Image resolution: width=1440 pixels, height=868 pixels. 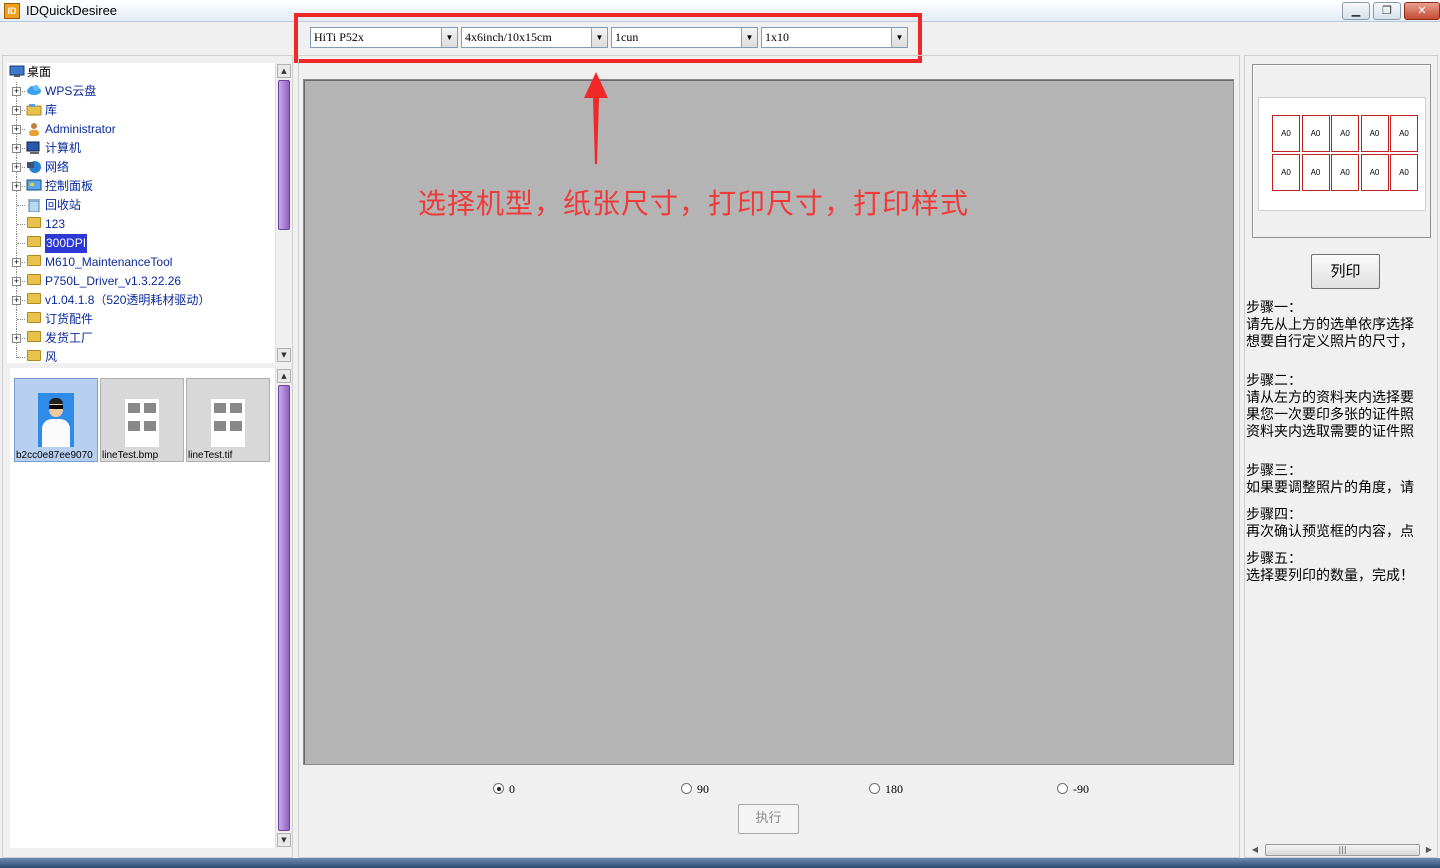 I want to click on app-logo-icon: ID, so click(x=12, y=11).